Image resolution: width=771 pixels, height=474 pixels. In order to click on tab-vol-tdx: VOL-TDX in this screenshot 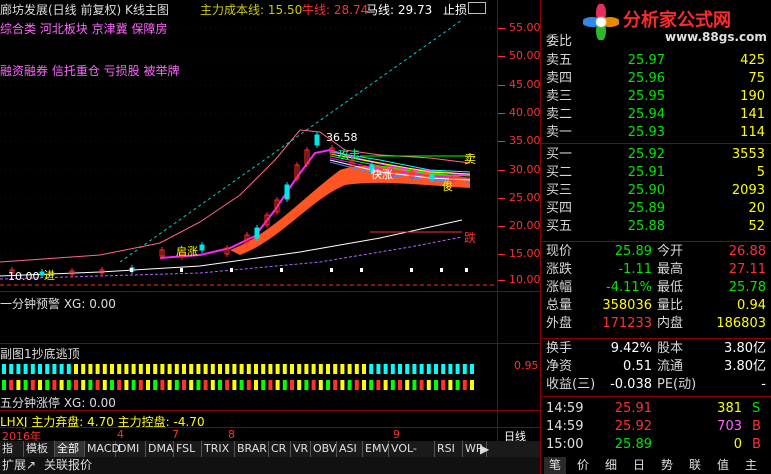, I will do `click(412, 456)`.